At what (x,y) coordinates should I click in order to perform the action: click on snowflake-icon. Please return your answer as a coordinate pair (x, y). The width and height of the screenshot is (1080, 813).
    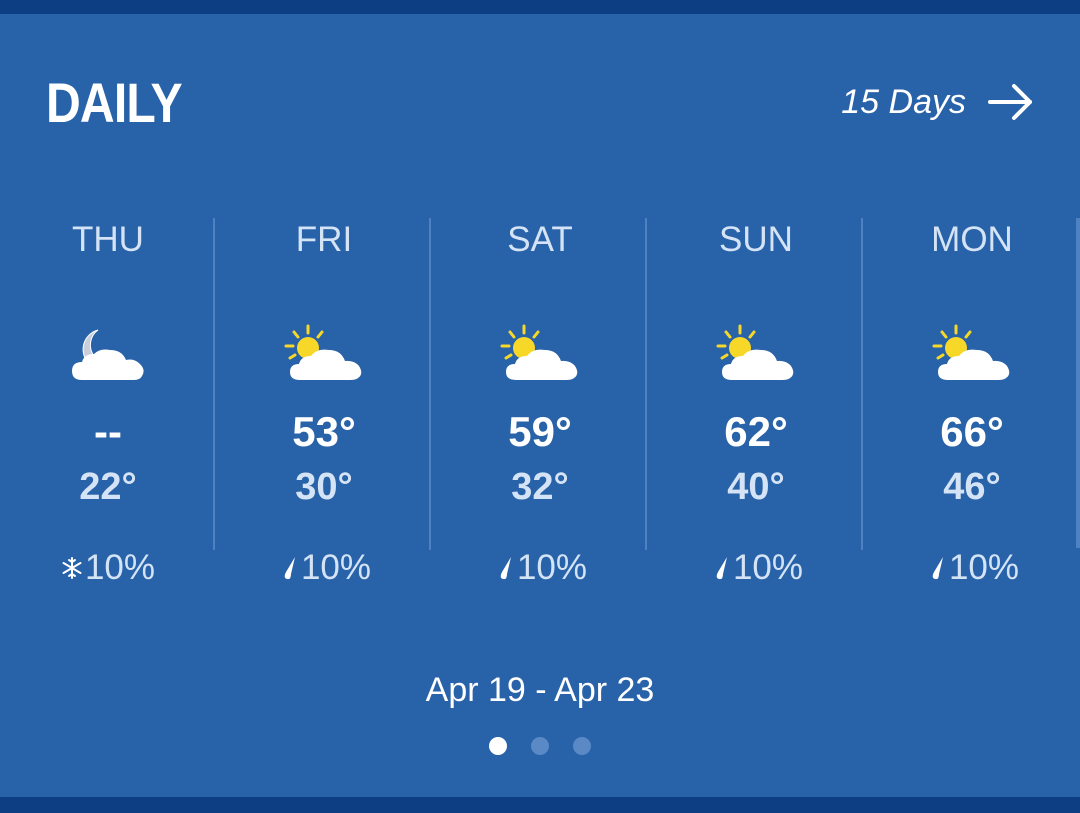
    Looking at the image, I should click on (72, 568).